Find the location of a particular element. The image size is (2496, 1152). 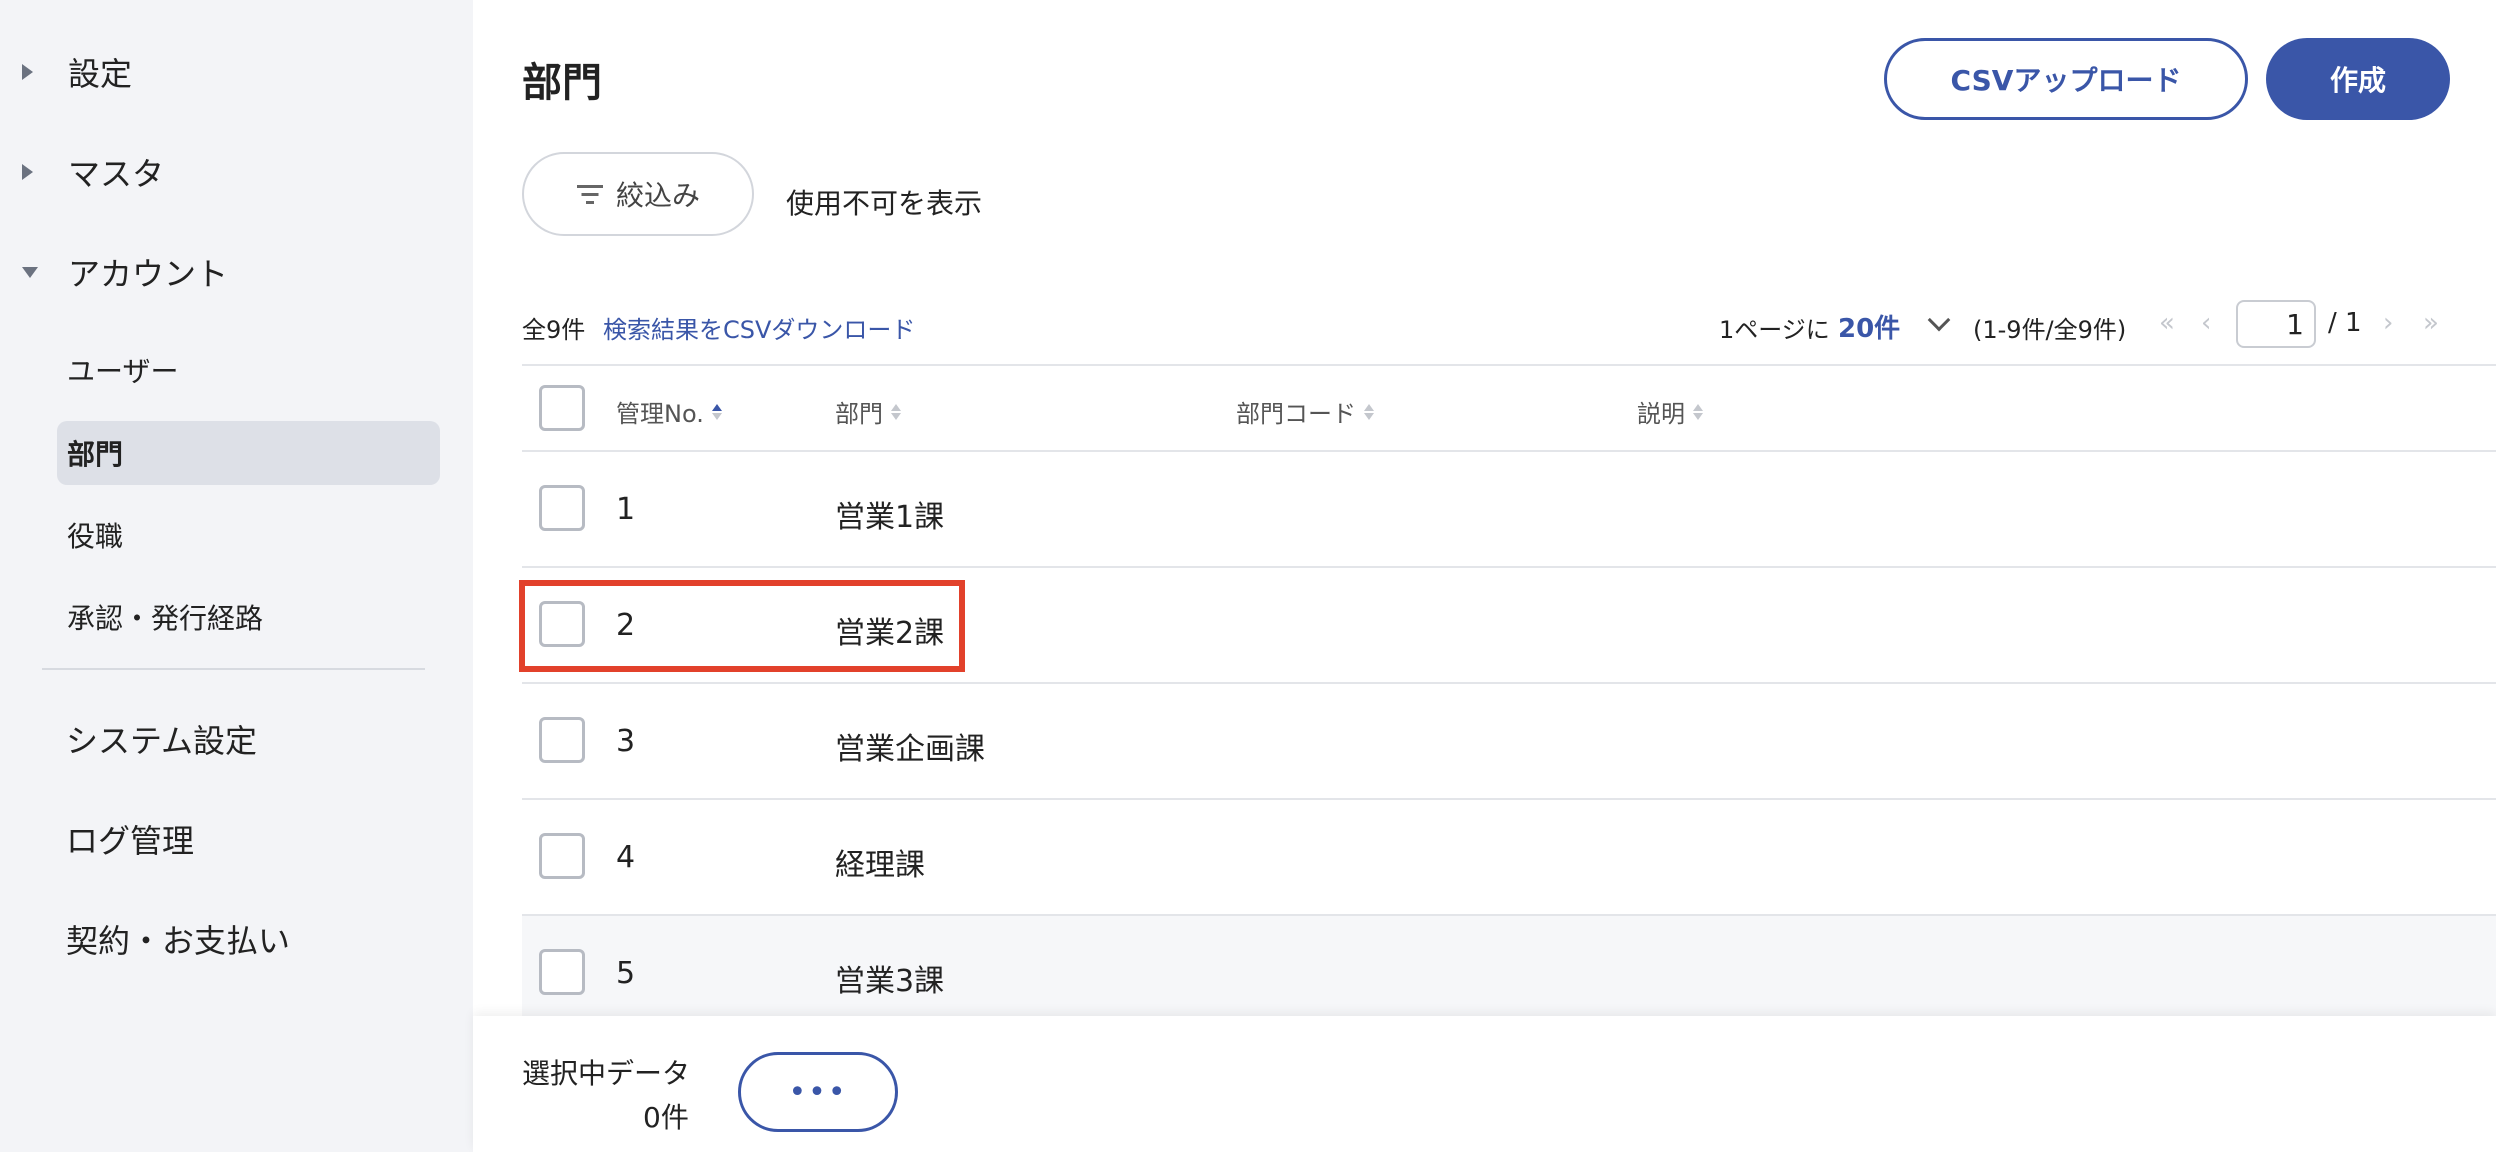

cell-dept: 営業企画課 is located at coordinates (910, 749).